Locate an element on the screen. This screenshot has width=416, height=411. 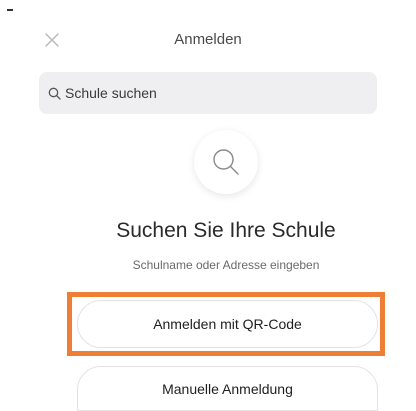
empty-state-heading: Suchen Sie Ihre Schule is located at coordinates (226, 230).